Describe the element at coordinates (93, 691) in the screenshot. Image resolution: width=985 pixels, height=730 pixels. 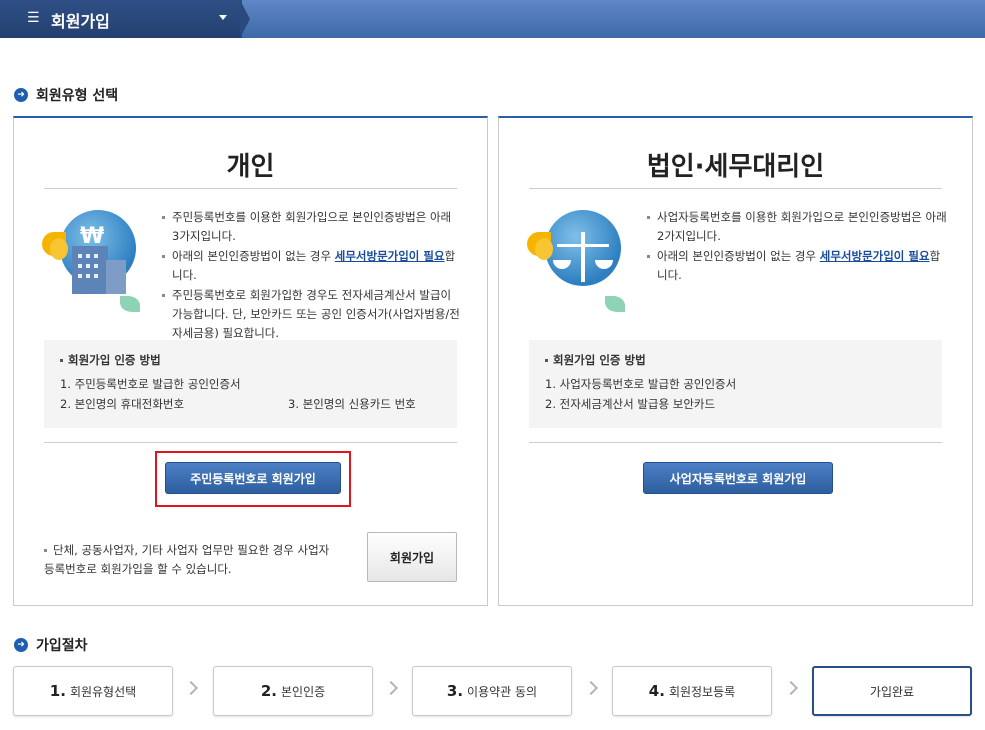
I see `step-1: 1. 회원유형선택` at that location.